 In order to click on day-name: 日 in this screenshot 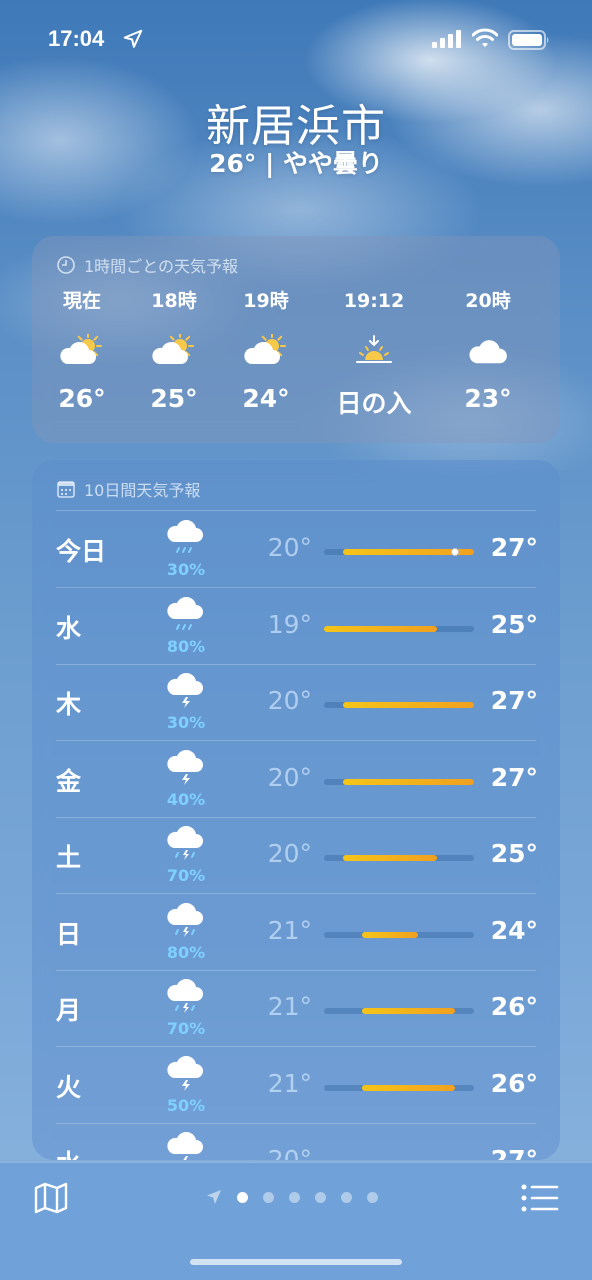, I will do `click(69, 934)`.